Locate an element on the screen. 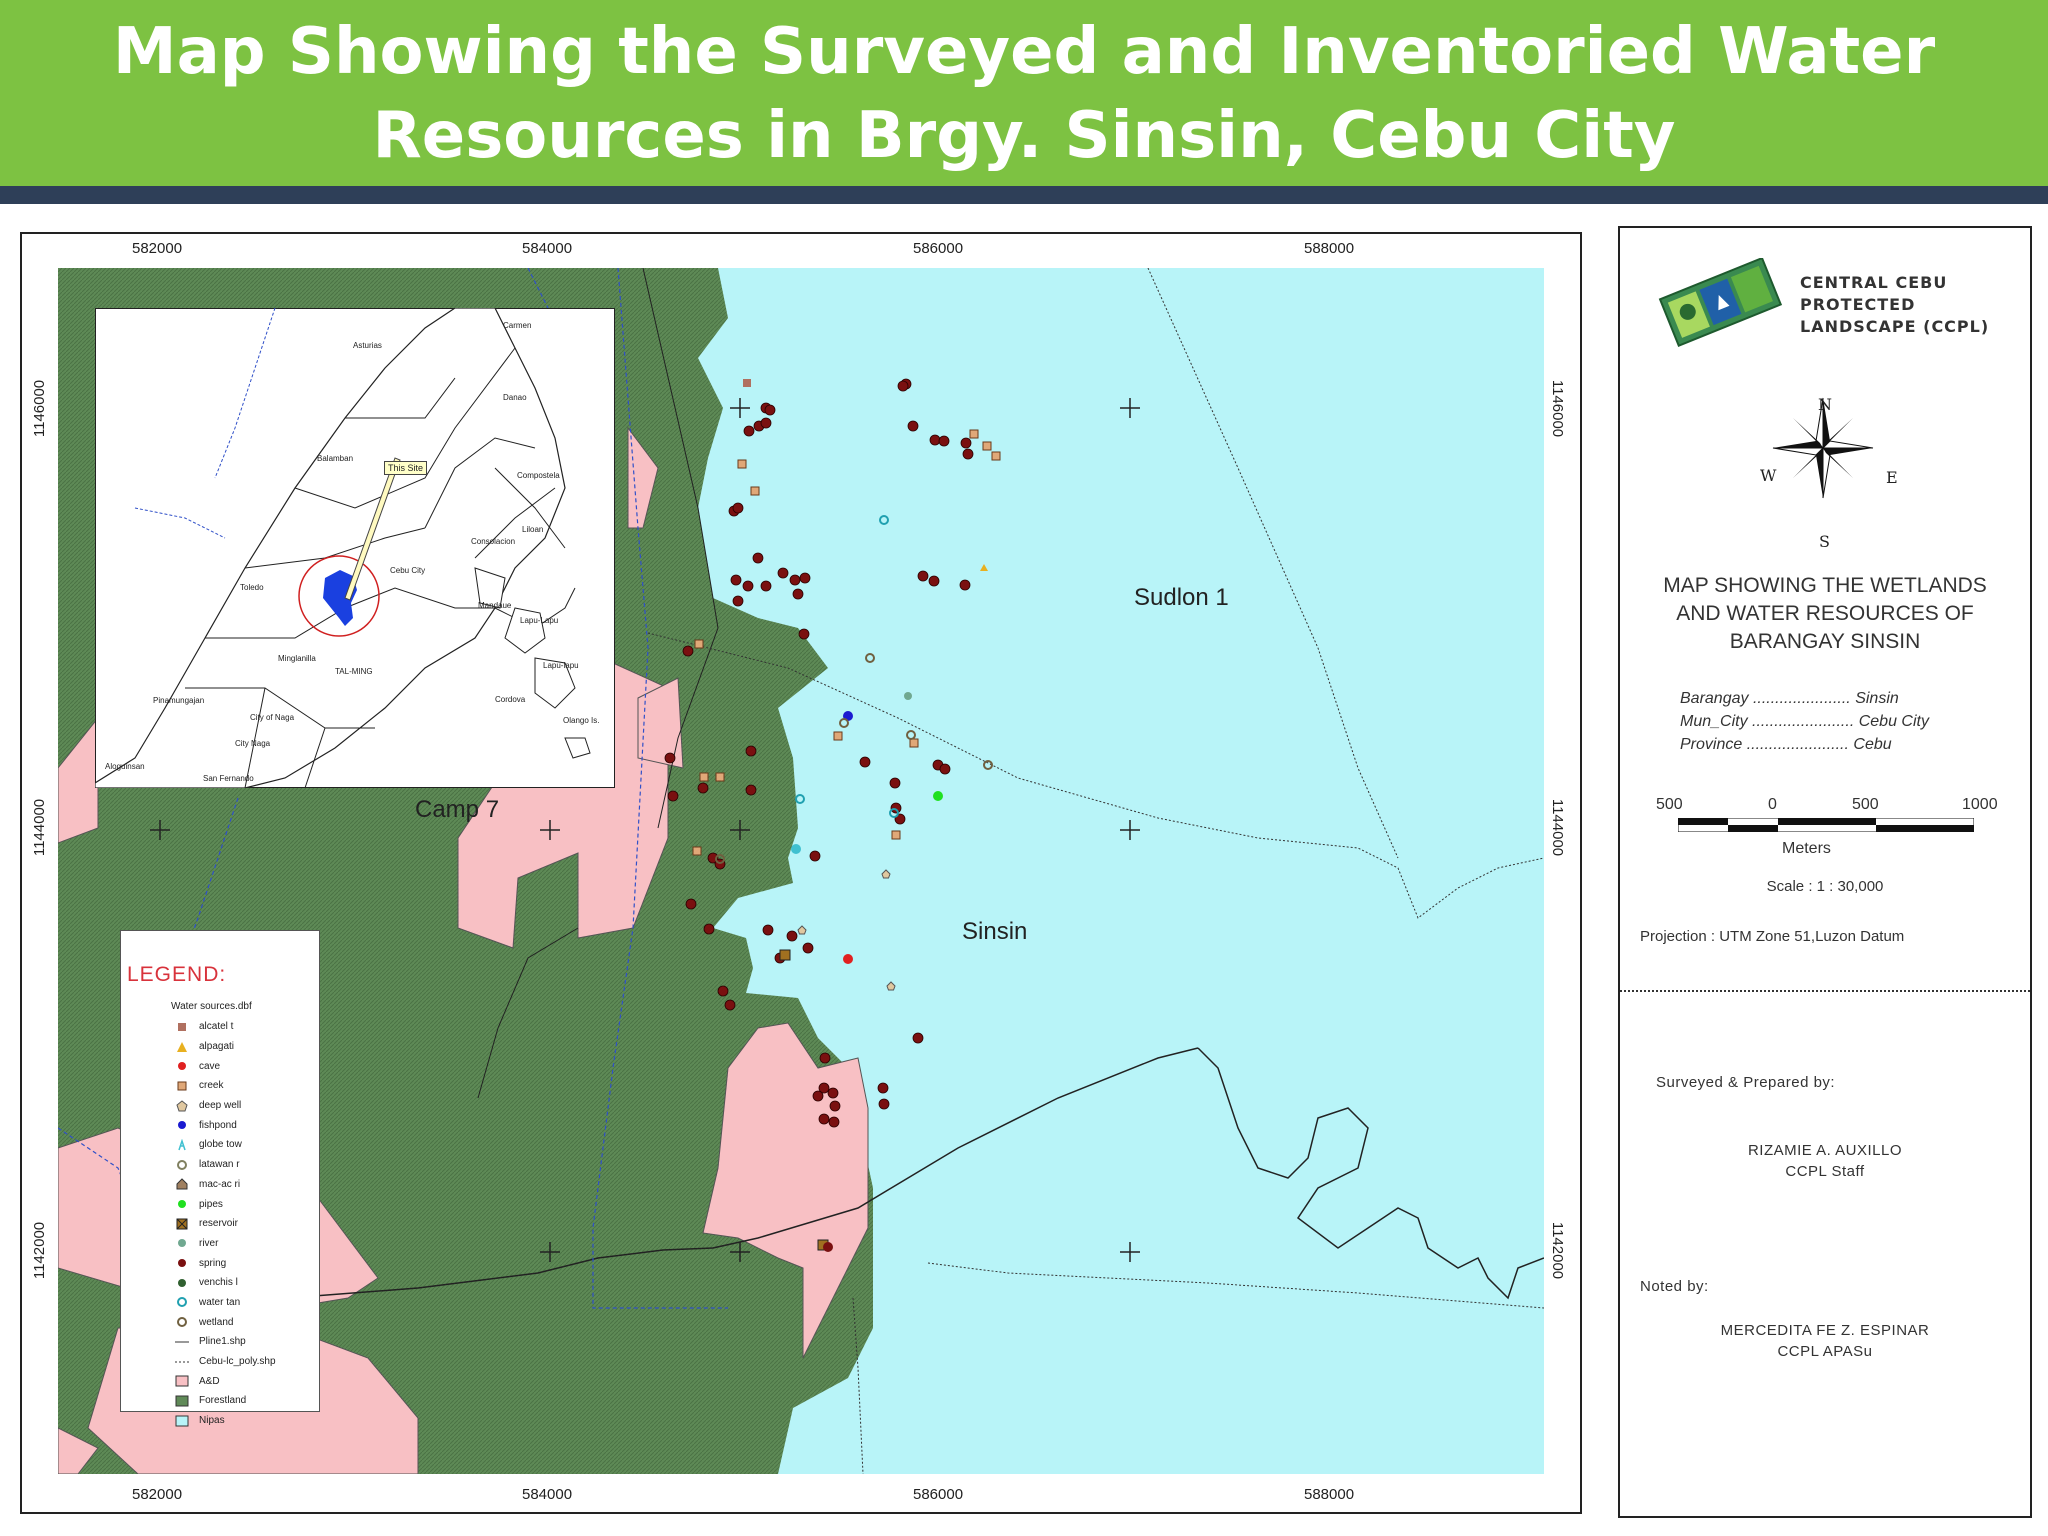  inset-label: Balamban is located at coordinates (335, 458).